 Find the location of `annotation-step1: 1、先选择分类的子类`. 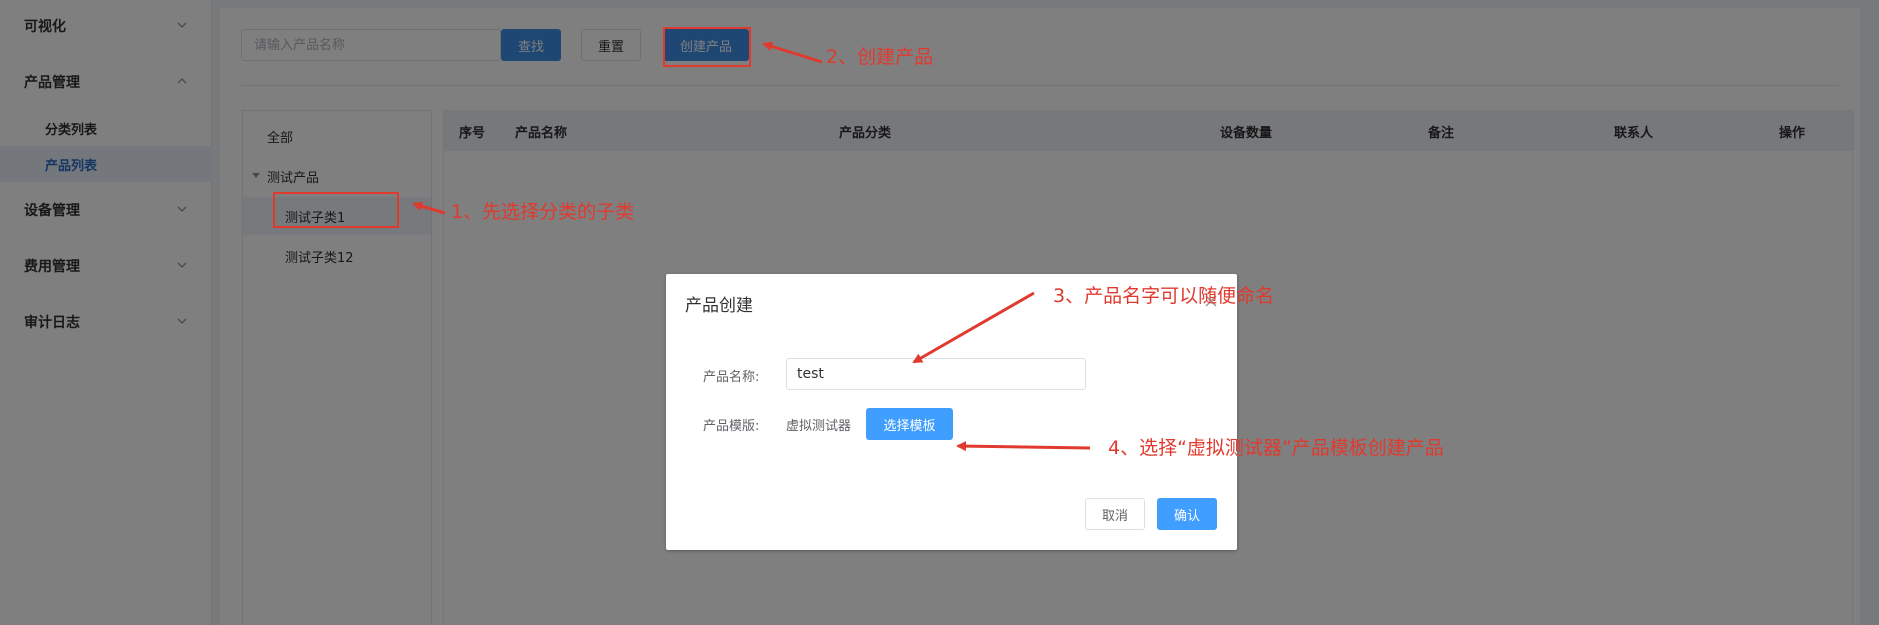

annotation-step1: 1、先选择分类的子类 is located at coordinates (543, 212).